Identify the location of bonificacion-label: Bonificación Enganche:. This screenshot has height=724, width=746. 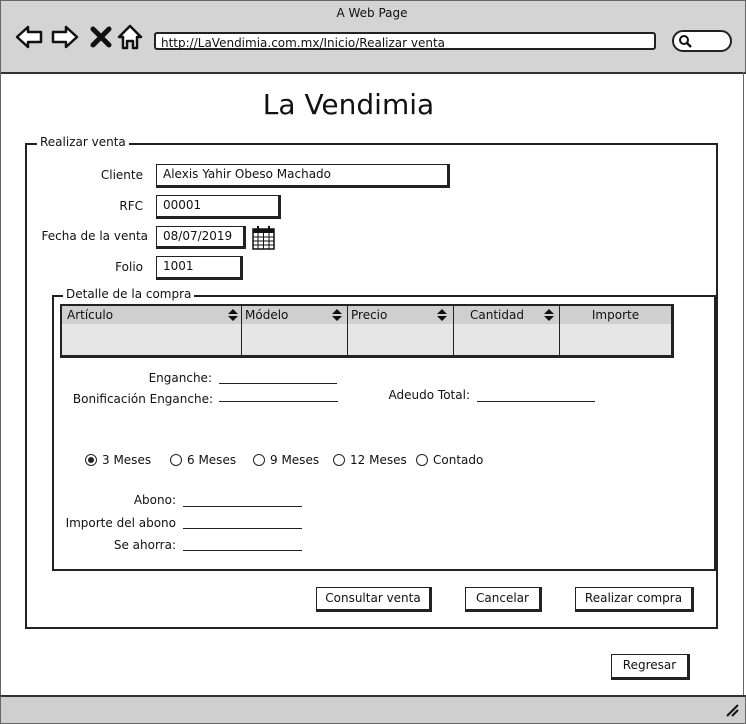
(142, 399).